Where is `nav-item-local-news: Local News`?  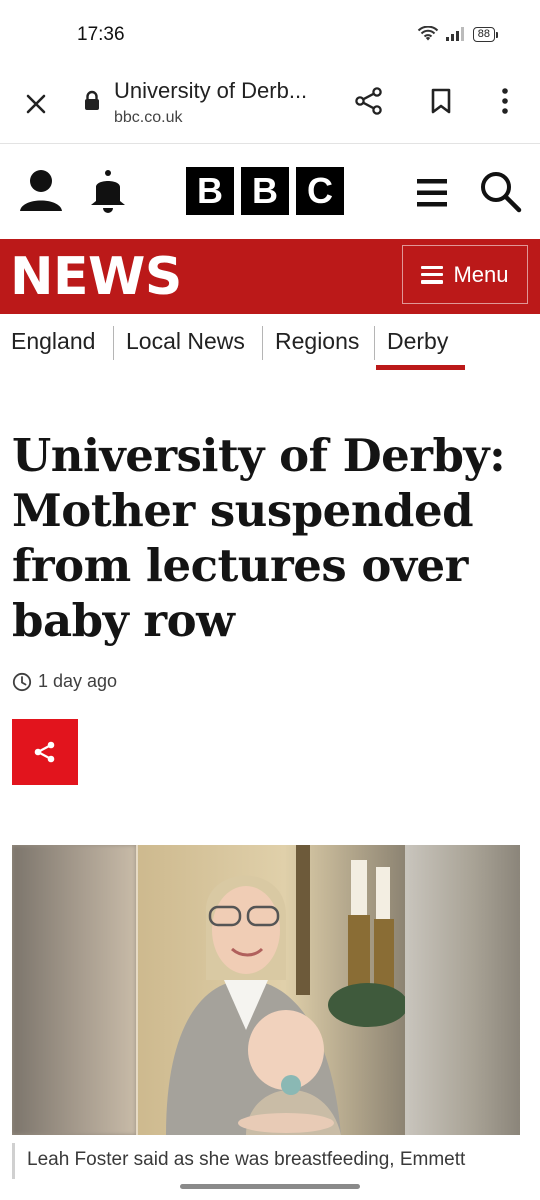 nav-item-local-news: Local News is located at coordinates (185, 341).